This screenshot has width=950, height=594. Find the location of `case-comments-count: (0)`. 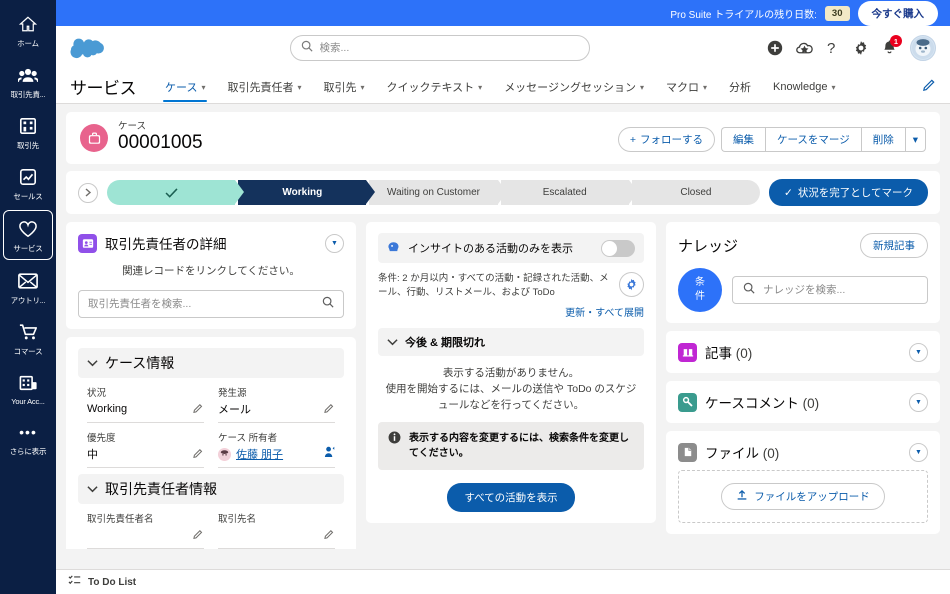

case-comments-count: (0) is located at coordinates (811, 403).